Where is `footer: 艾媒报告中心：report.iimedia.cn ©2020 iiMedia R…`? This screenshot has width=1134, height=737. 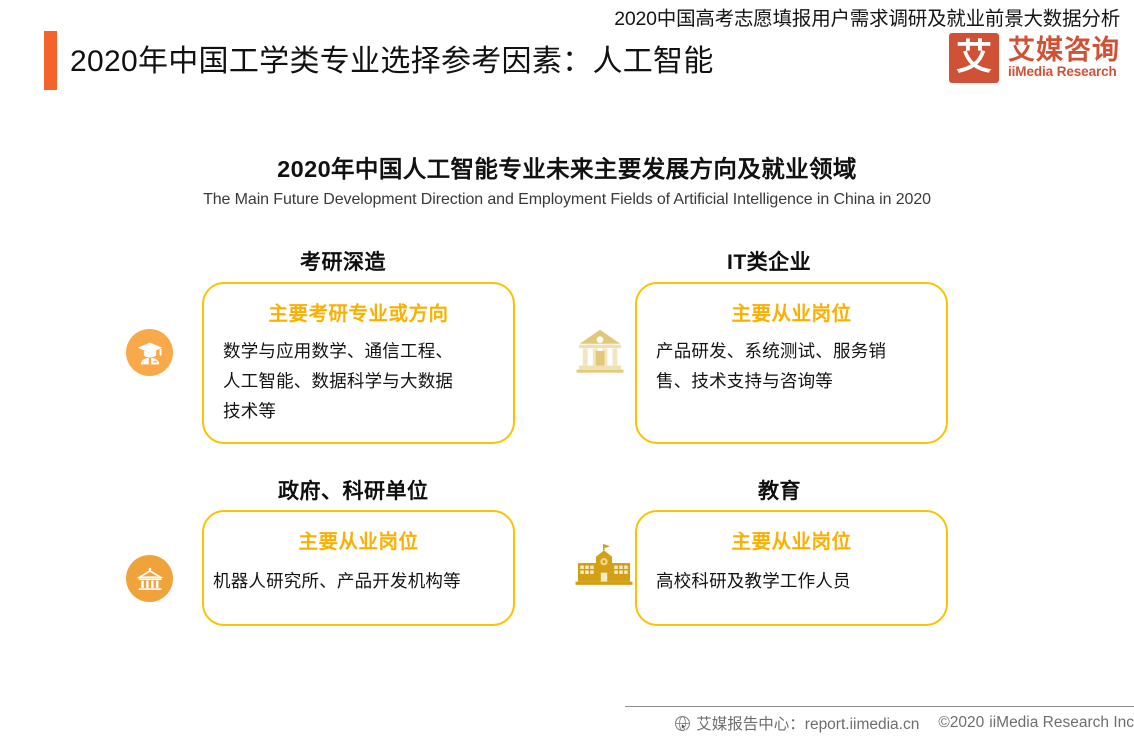 footer: 艾媒报告中心：report.iimedia.cn ©2020 iiMedia R… is located at coordinates (879, 723).